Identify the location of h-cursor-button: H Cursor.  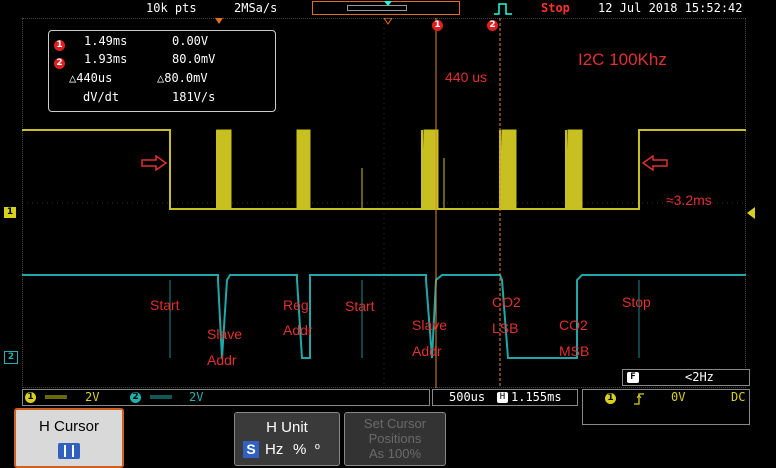
(69, 438).